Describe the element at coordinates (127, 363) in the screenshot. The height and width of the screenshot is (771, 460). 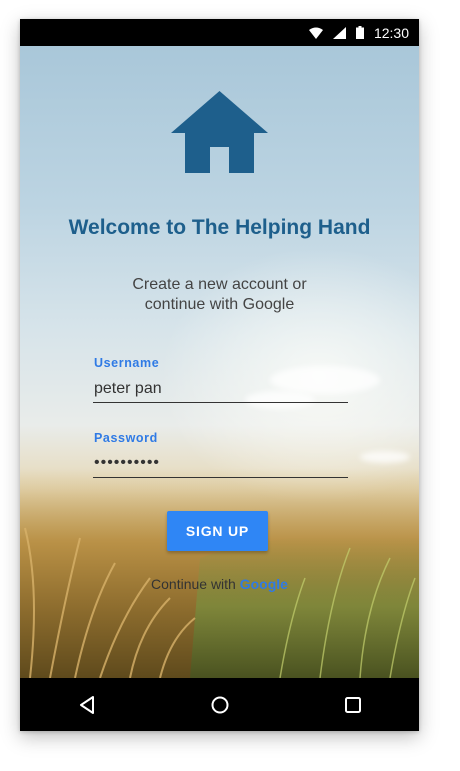
I see `username-label: Username` at that location.